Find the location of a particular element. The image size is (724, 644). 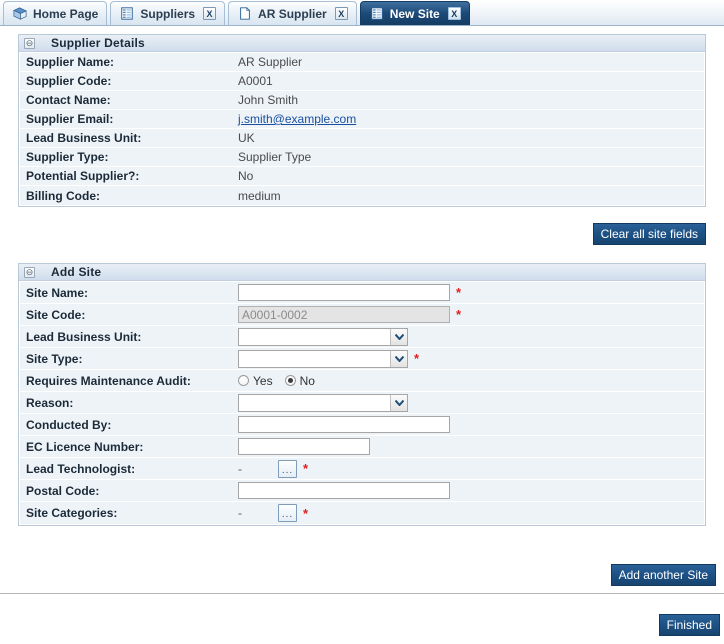

radio-option-yes: Yes is located at coordinates (255, 381).